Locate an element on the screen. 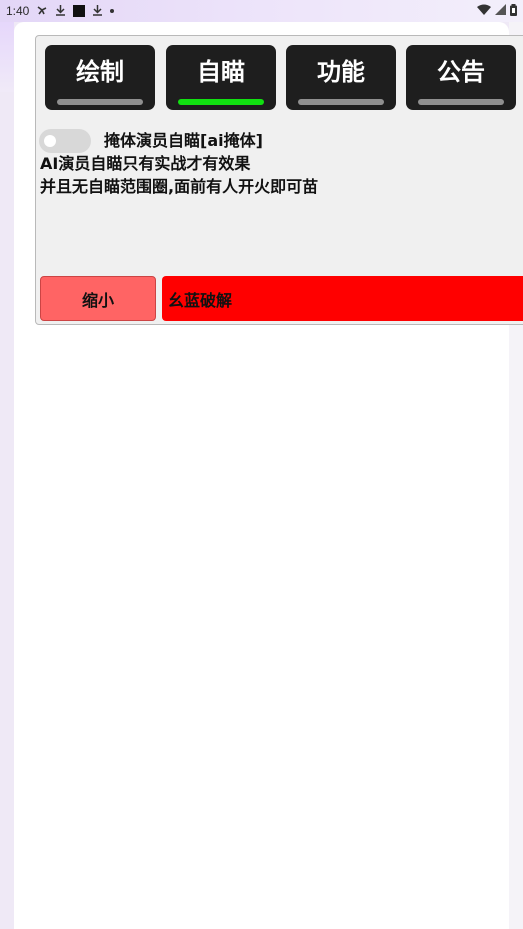 The width and height of the screenshot is (523, 929). status-right is located at coordinates (497, 11).